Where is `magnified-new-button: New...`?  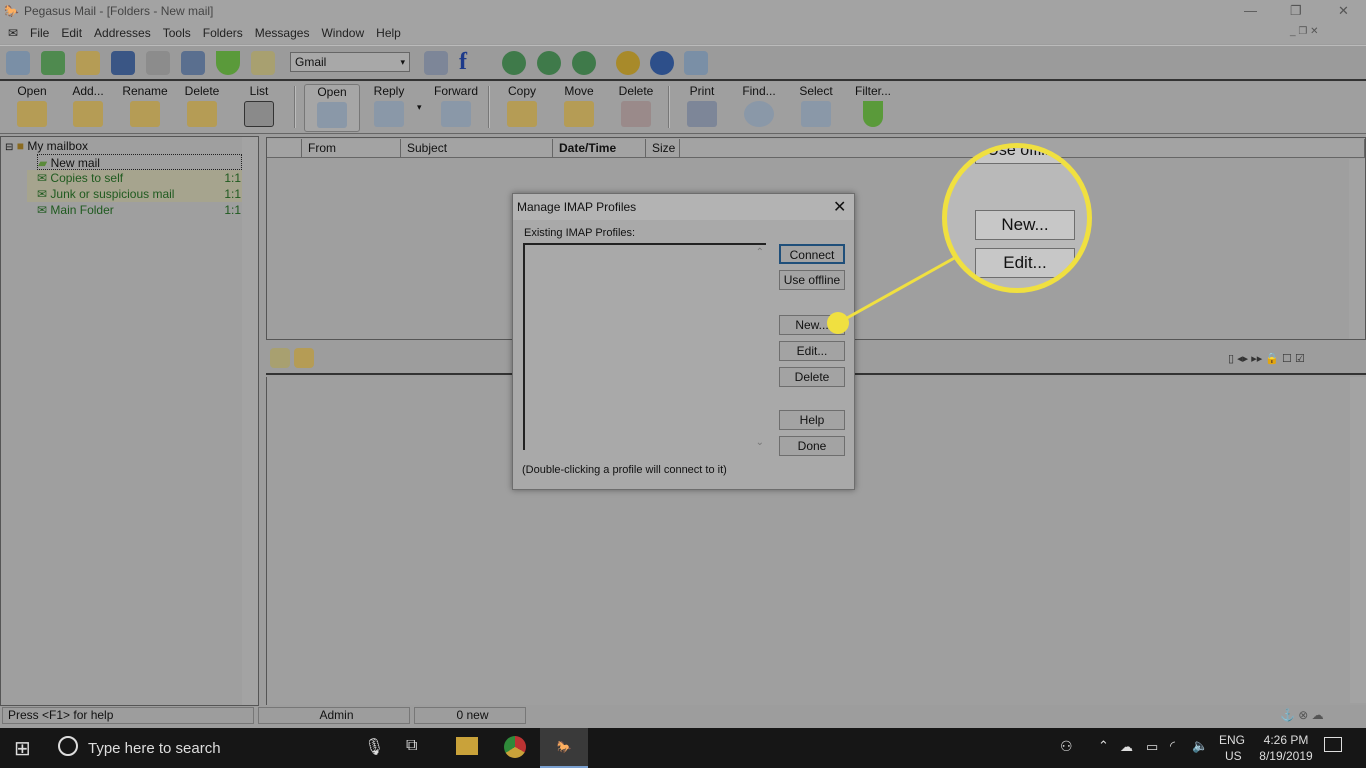 magnified-new-button: New... is located at coordinates (1025, 225).